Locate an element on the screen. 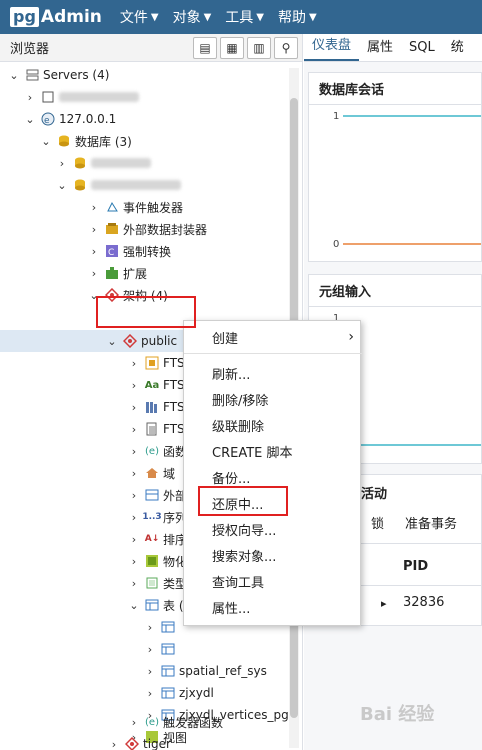 The image size is (482, 750). menu-tools: 工具 ▼ is located at coordinates (244, 17).